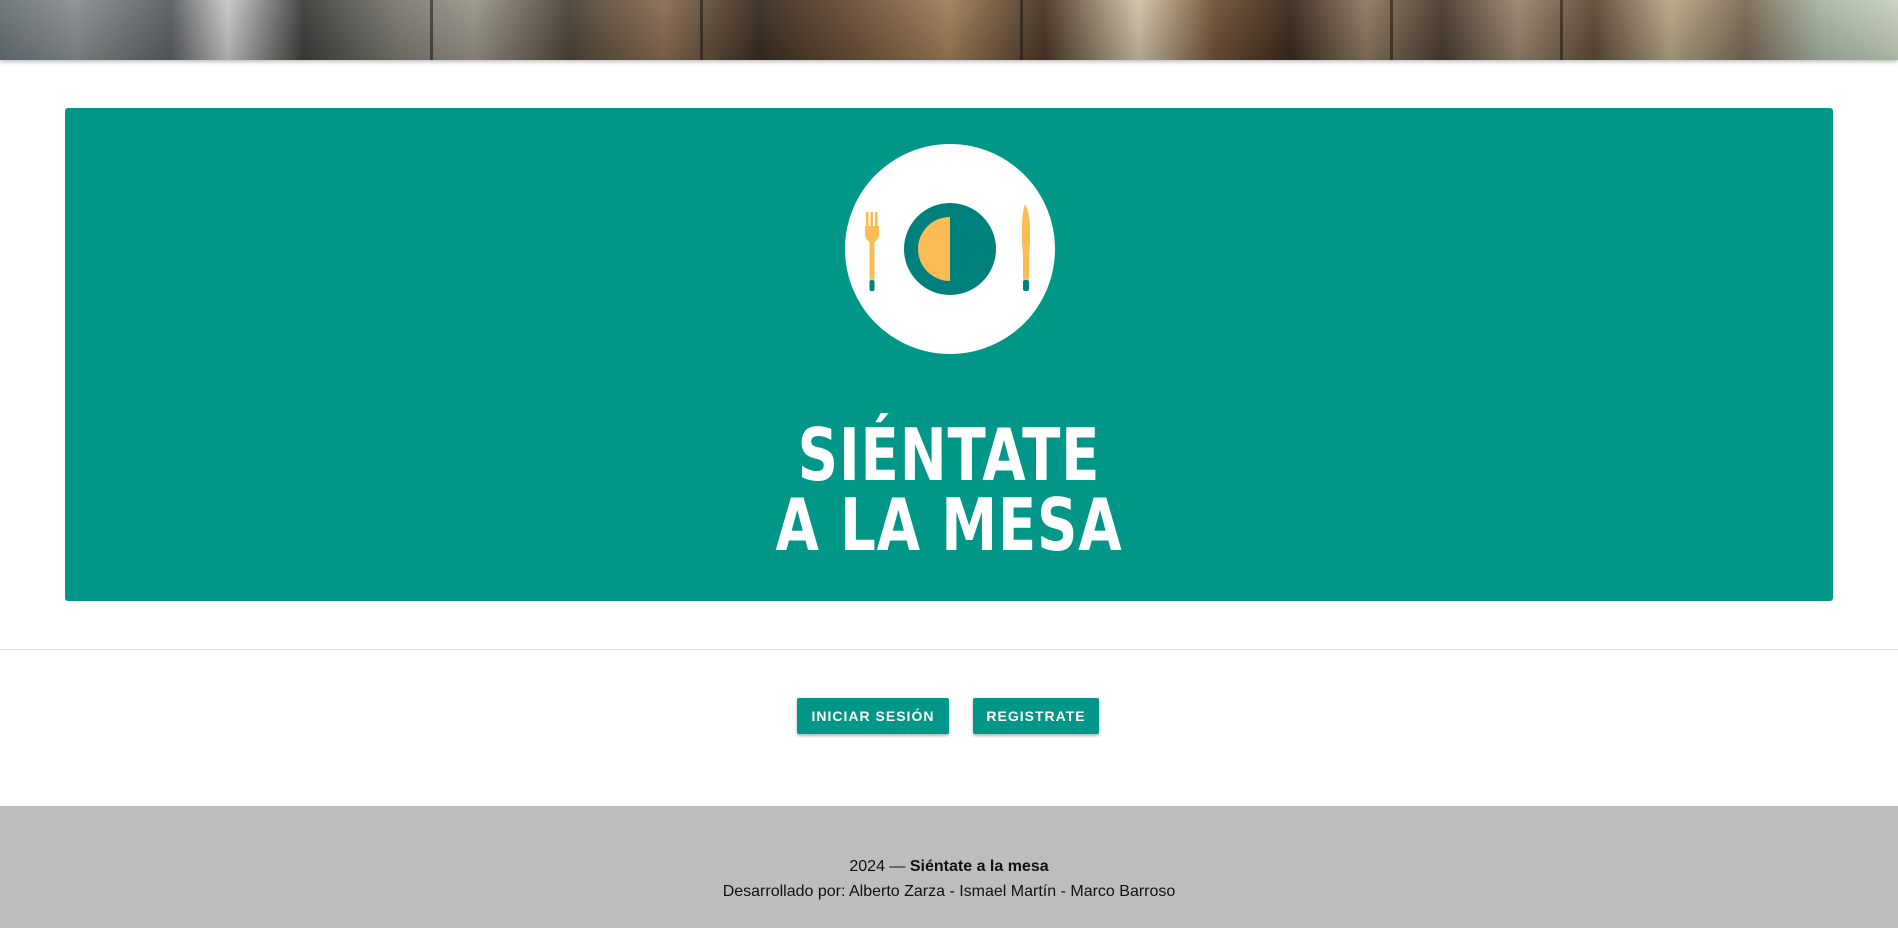 The height and width of the screenshot is (928, 1898). What do you see at coordinates (872, 251) in the screenshot?
I see `fork-icon` at bounding box center [872, 251].